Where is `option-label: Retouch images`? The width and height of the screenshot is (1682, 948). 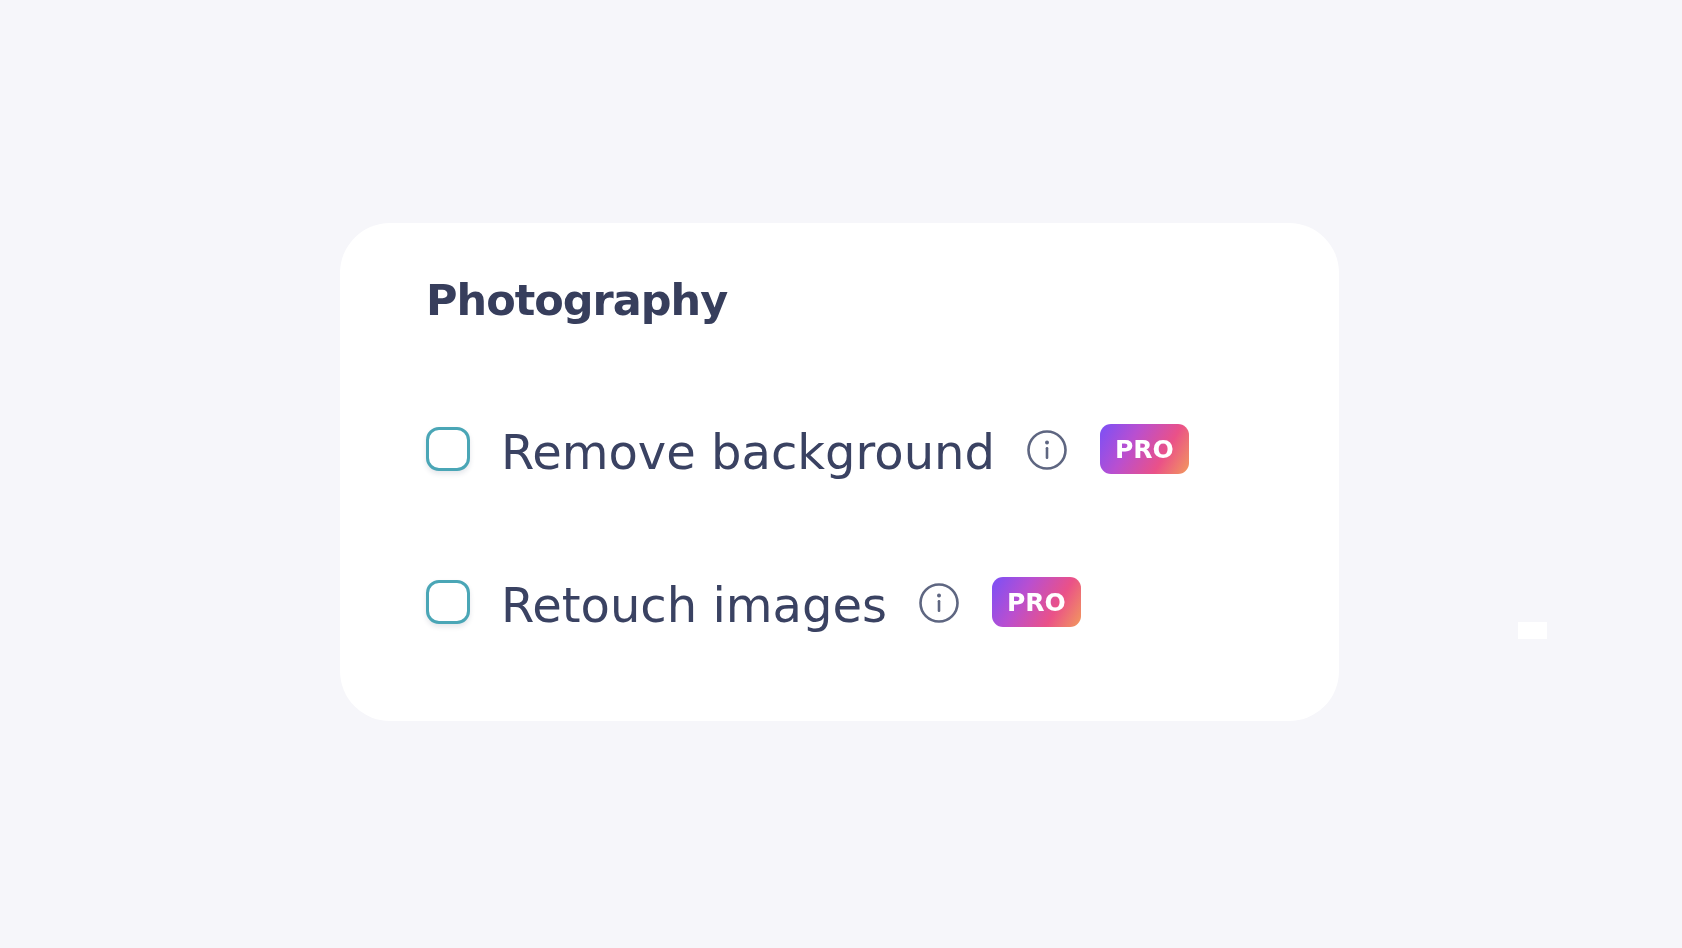 option-label: Retouch images is located at coordinates (694, 605).